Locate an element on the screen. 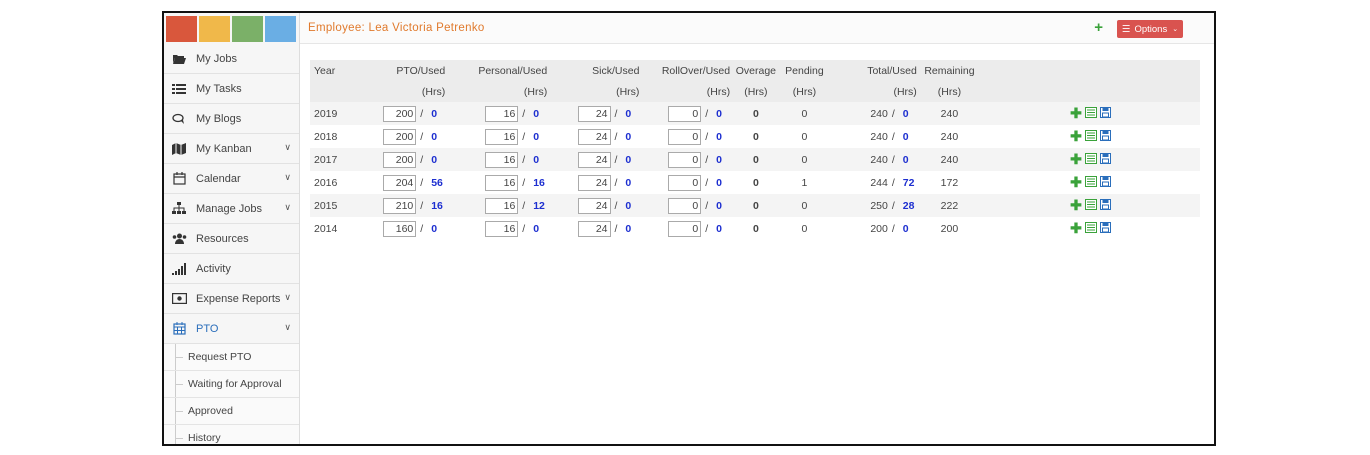 Image resolution: width=1370 pixels, height=455 pixels. page-title: Employee: Lea Victoria Petrenko is located at coordinates (396, 28).